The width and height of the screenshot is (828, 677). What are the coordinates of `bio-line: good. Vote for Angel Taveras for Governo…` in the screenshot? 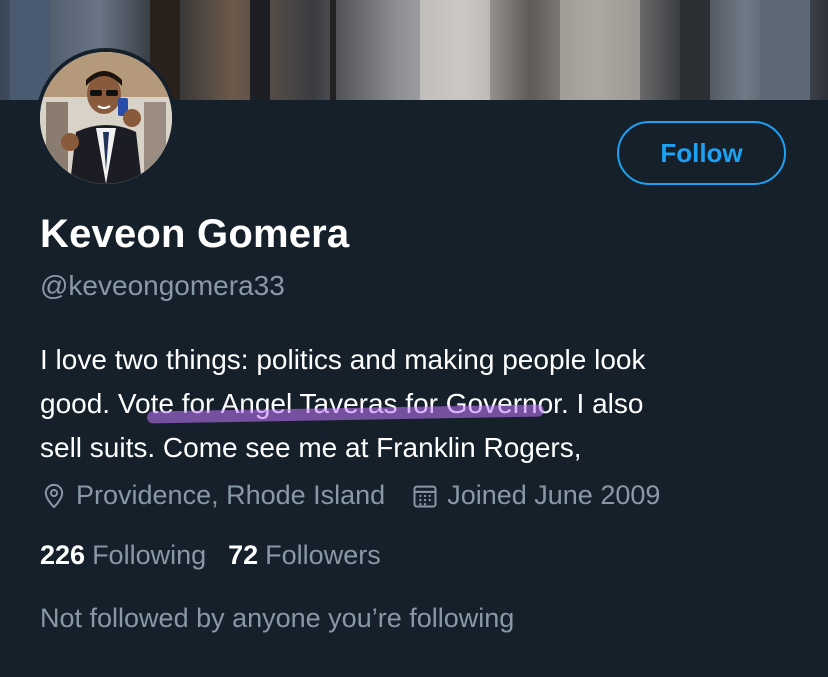 It's located at (420, 404).